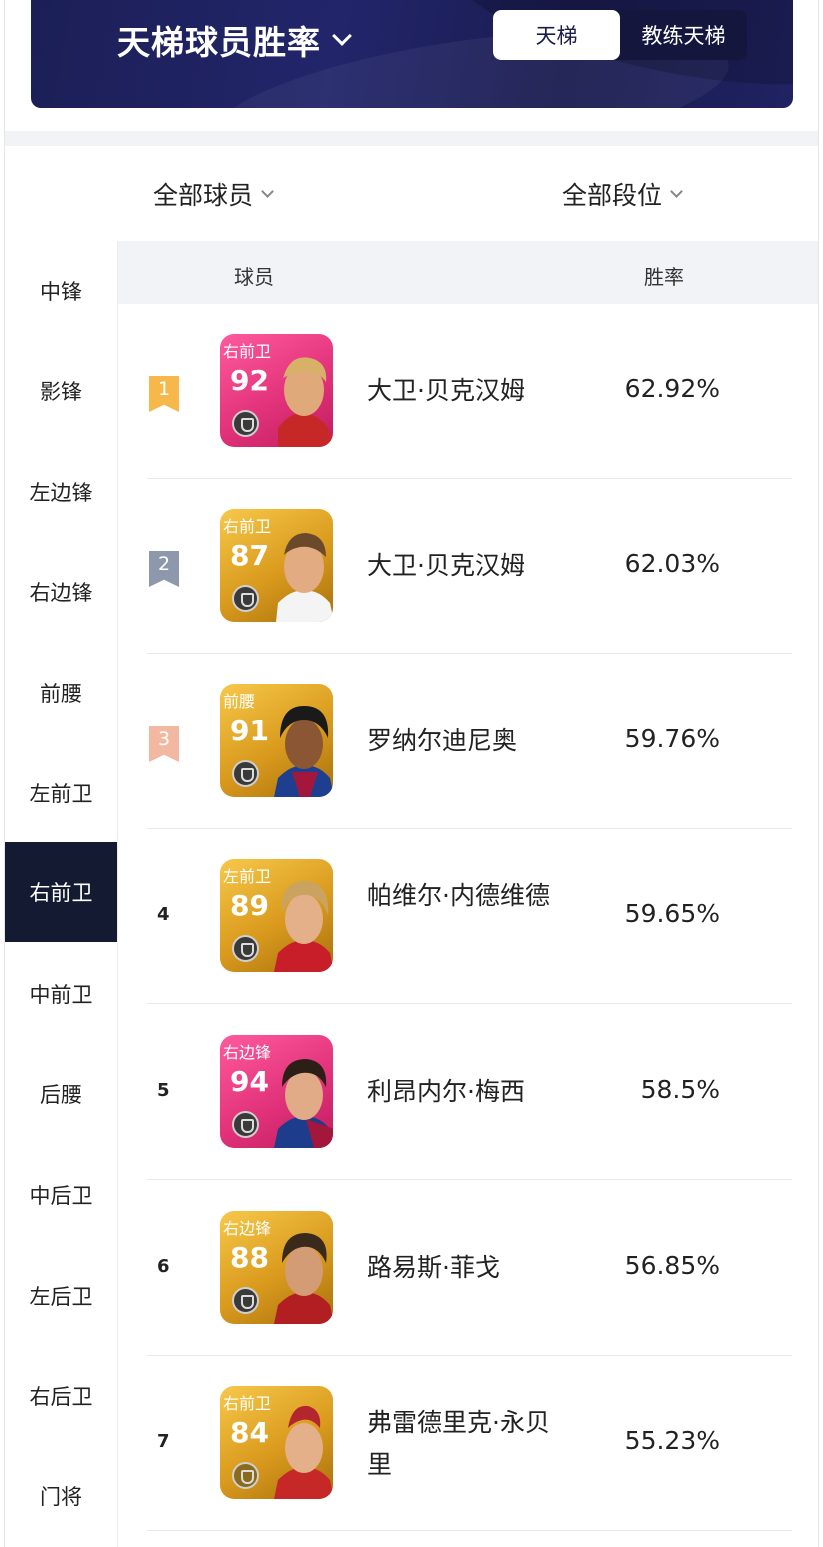 This screenshot has width=823, height=1547. What do you see at coordinates (61, 1296) in the screenshot?
I see `sidebar-item-lb: 左后卫` at bounding box center [61, 1296].